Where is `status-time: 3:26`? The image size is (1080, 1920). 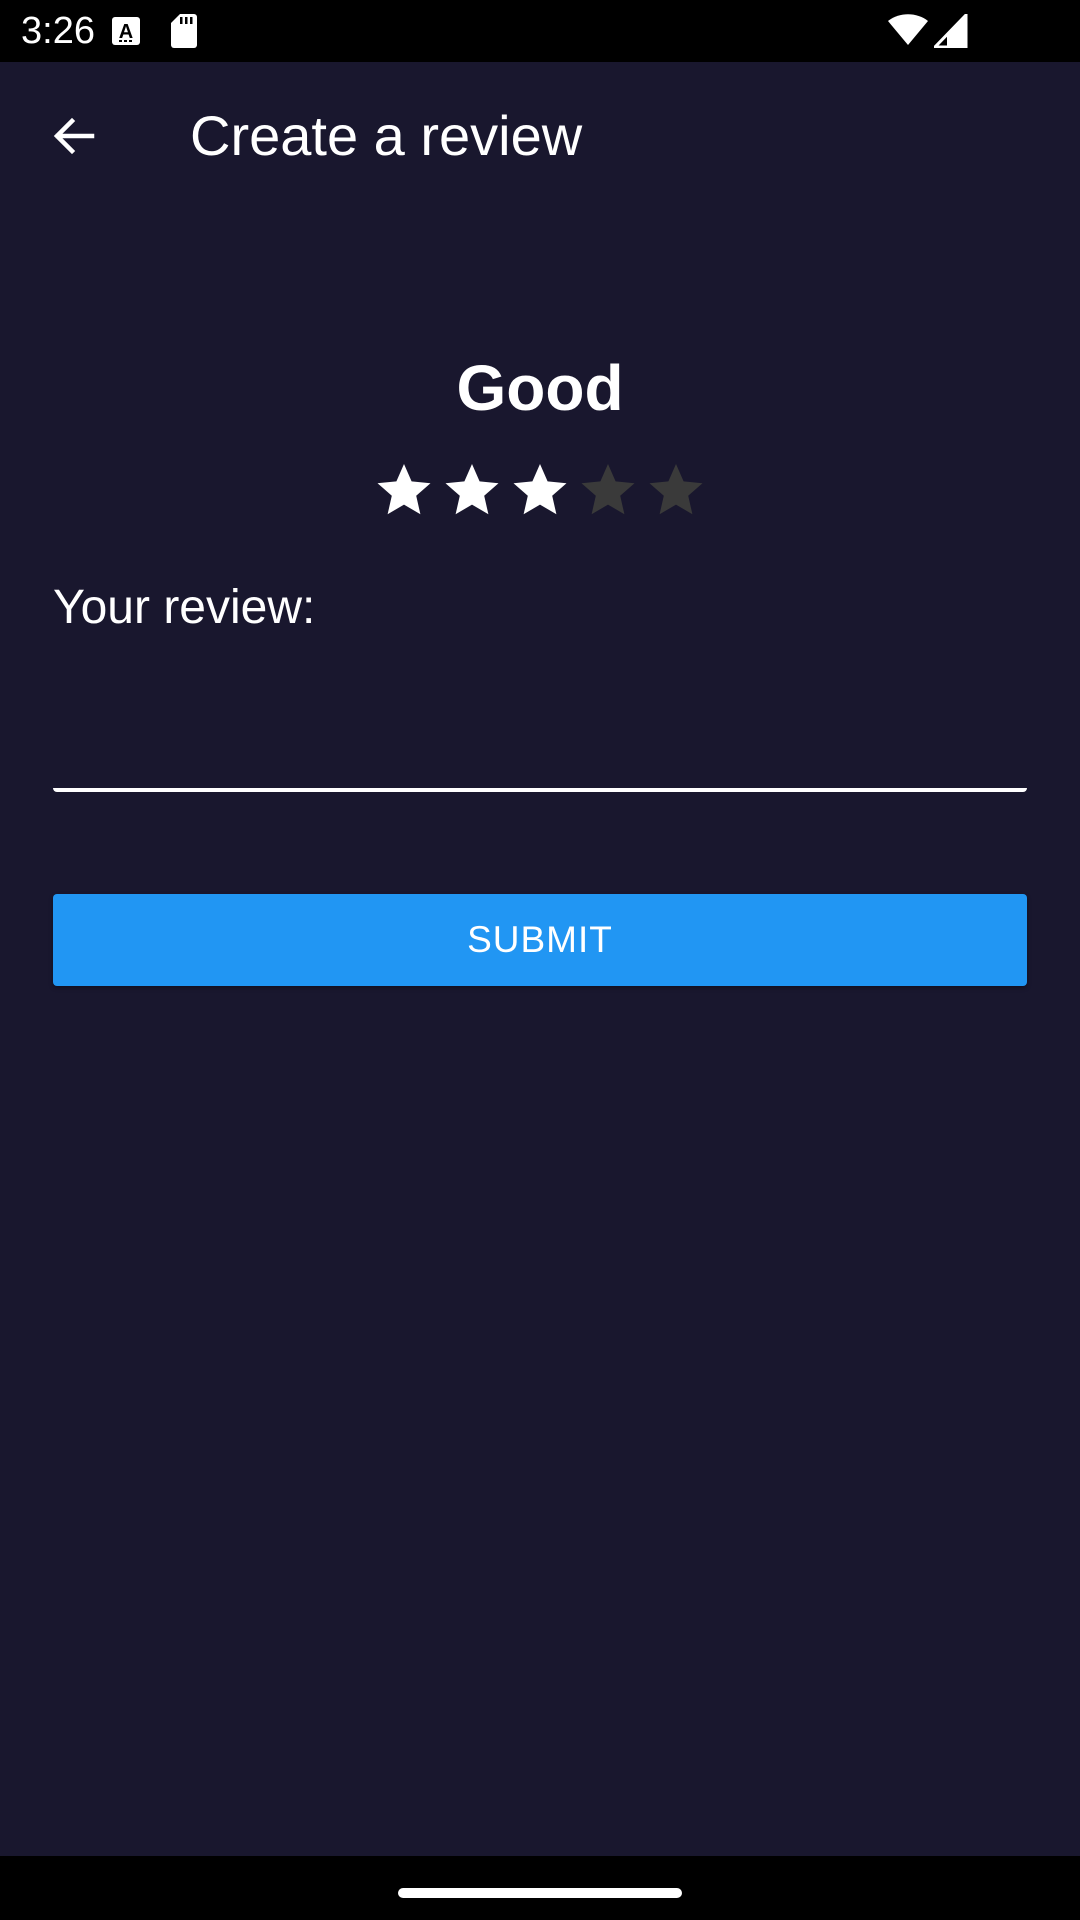 status-time: 3:26 is located at coordinates (58, 31).